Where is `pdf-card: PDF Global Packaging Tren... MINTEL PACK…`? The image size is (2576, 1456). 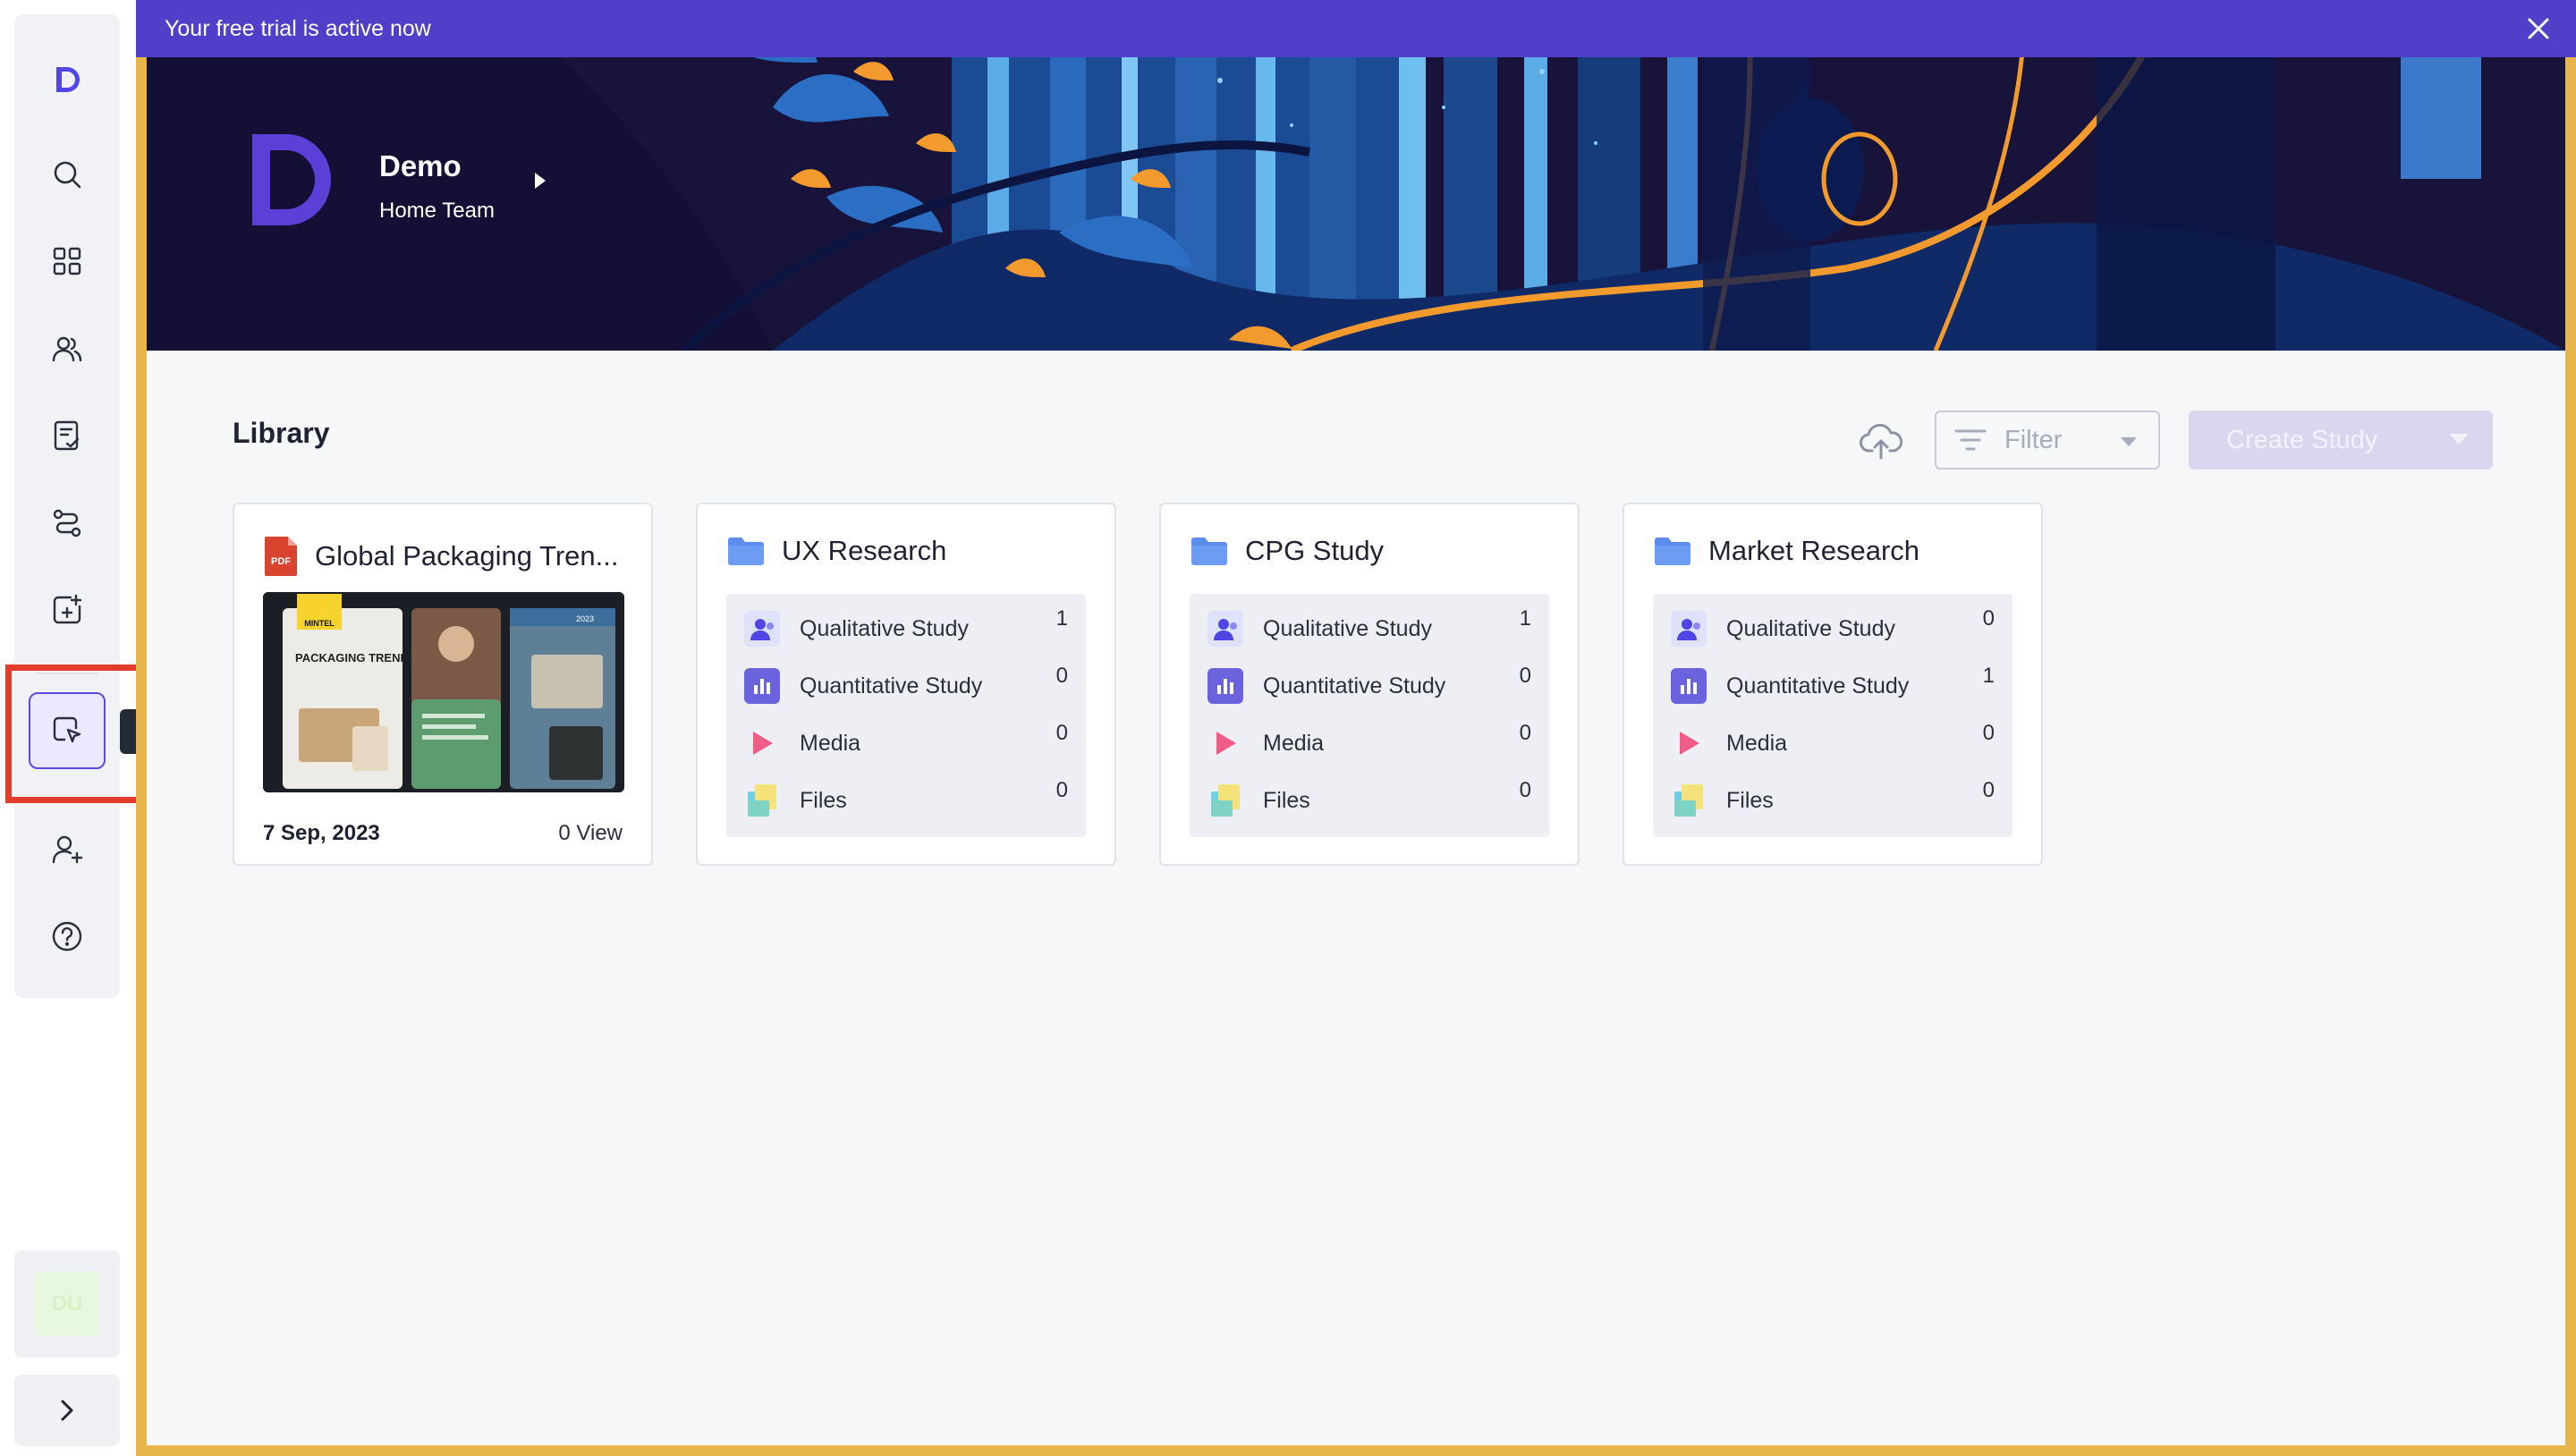
pdf-card: PDF Global Packaging Tren... MINTEL PACK… is located at coordinates (443, 684).